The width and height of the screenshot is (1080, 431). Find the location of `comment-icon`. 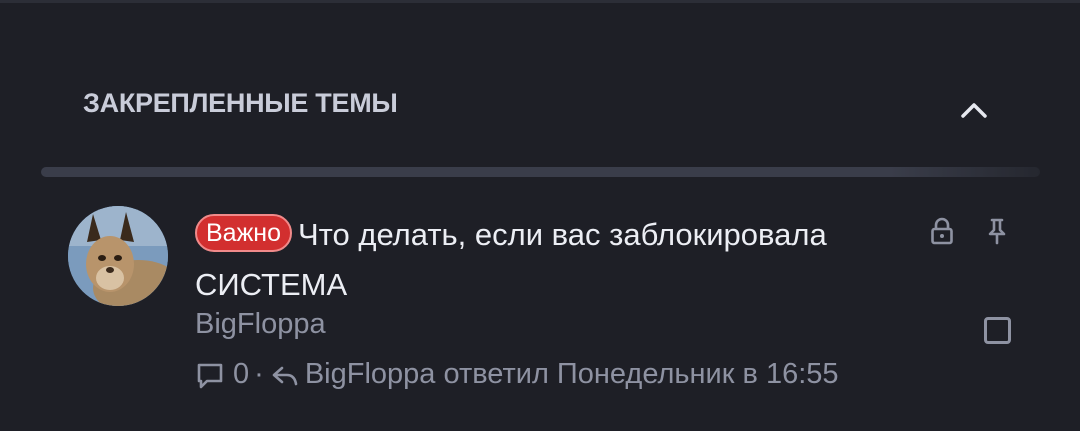

comment-icon is located at coordinates (210, 375).